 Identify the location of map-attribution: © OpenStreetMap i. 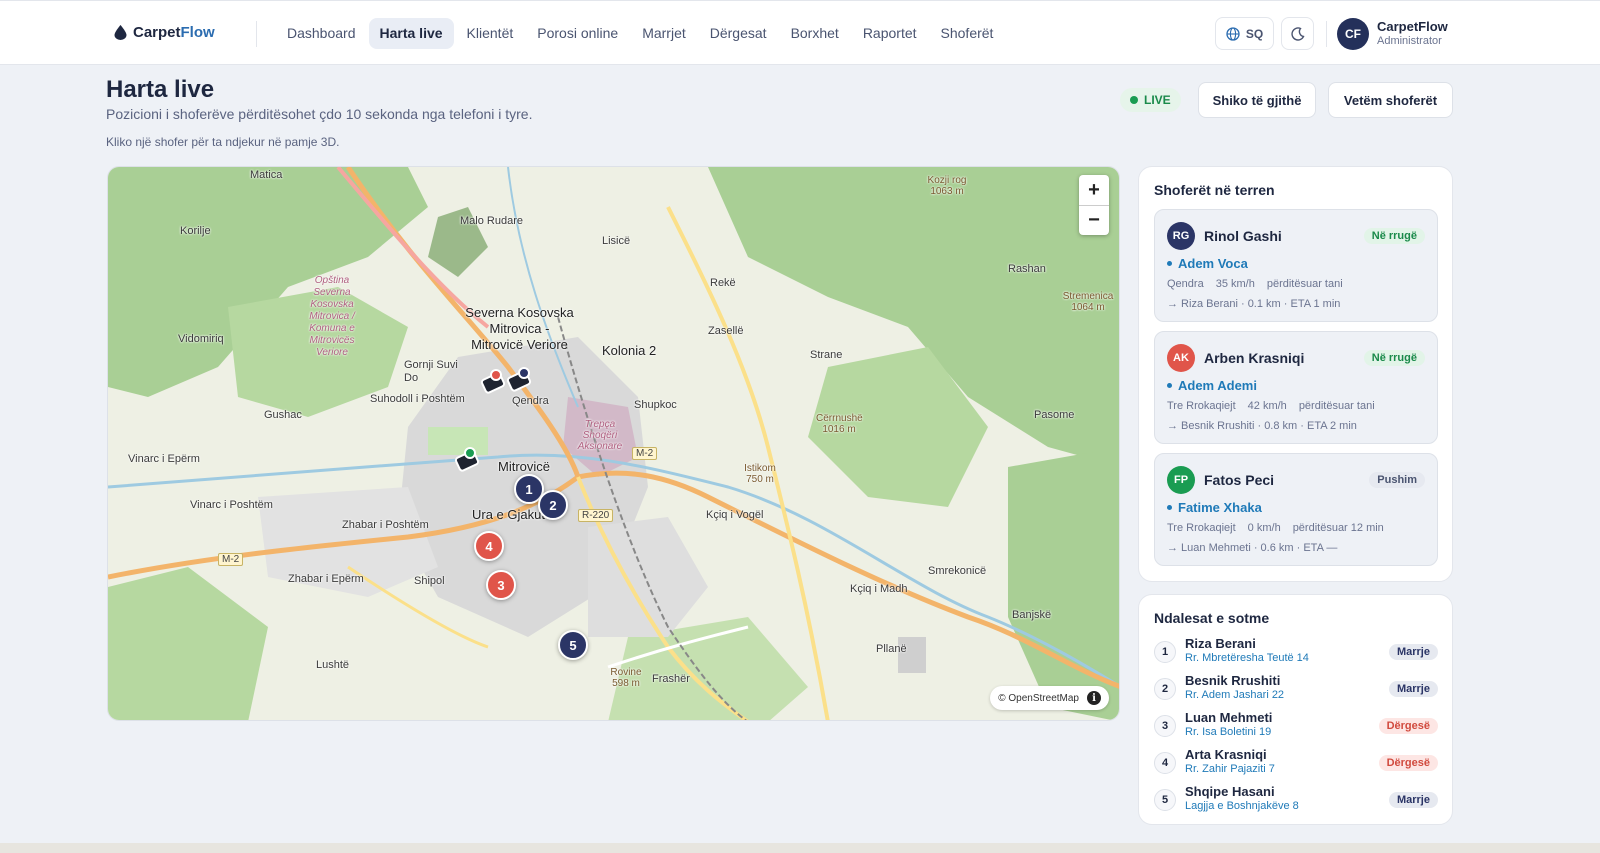
(1049, 698).